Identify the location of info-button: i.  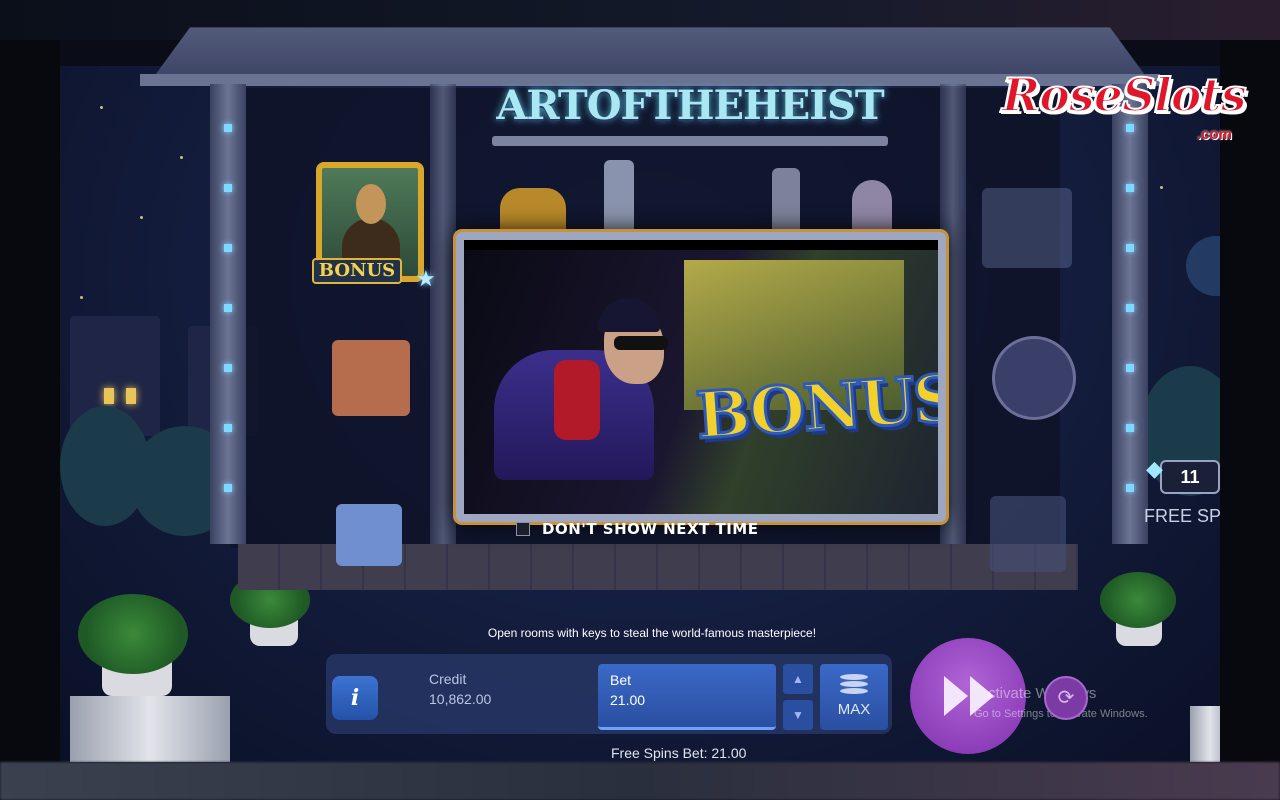
(355, 698).